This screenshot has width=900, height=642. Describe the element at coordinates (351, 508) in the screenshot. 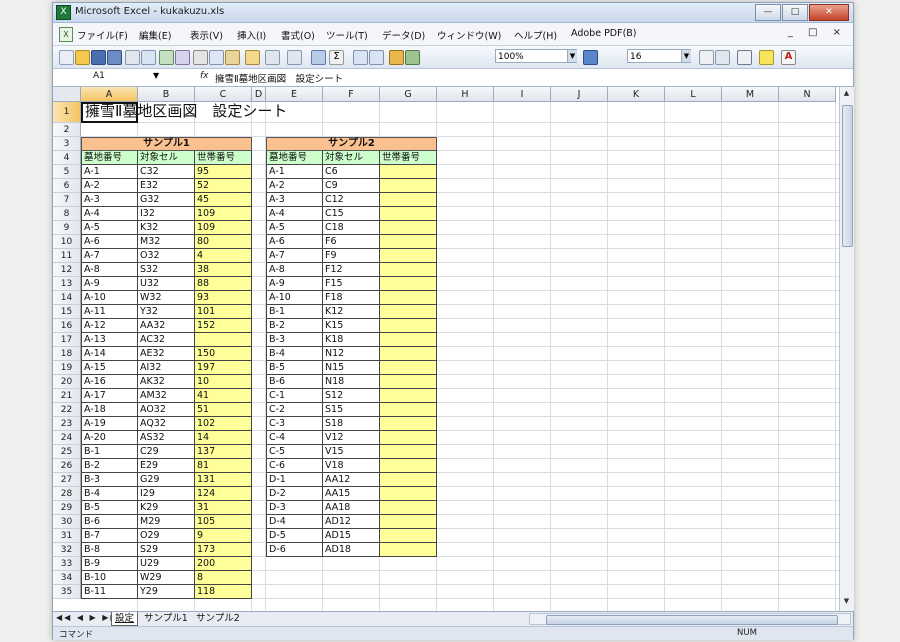

I see `sample2-data-cell: AA18` at that location.